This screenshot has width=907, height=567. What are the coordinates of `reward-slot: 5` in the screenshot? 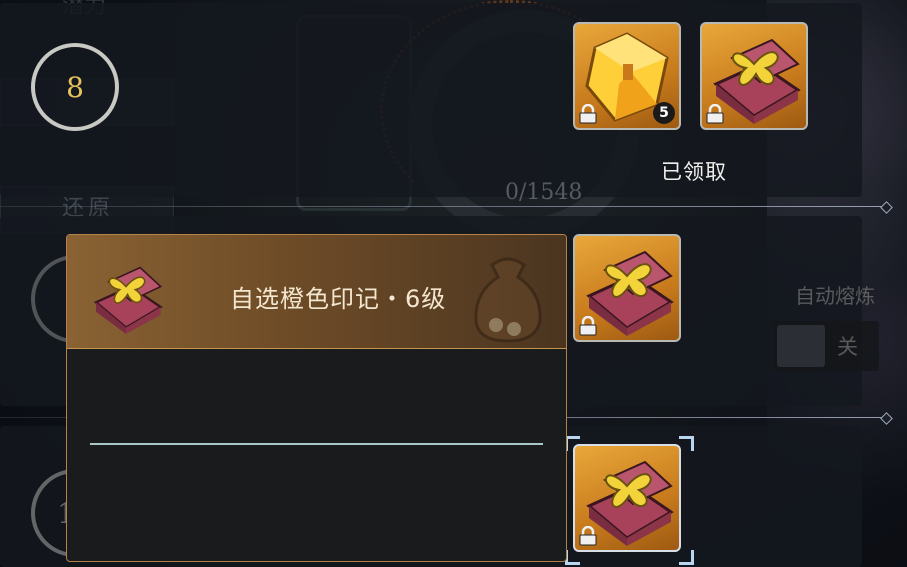 It's located at (627, 76).